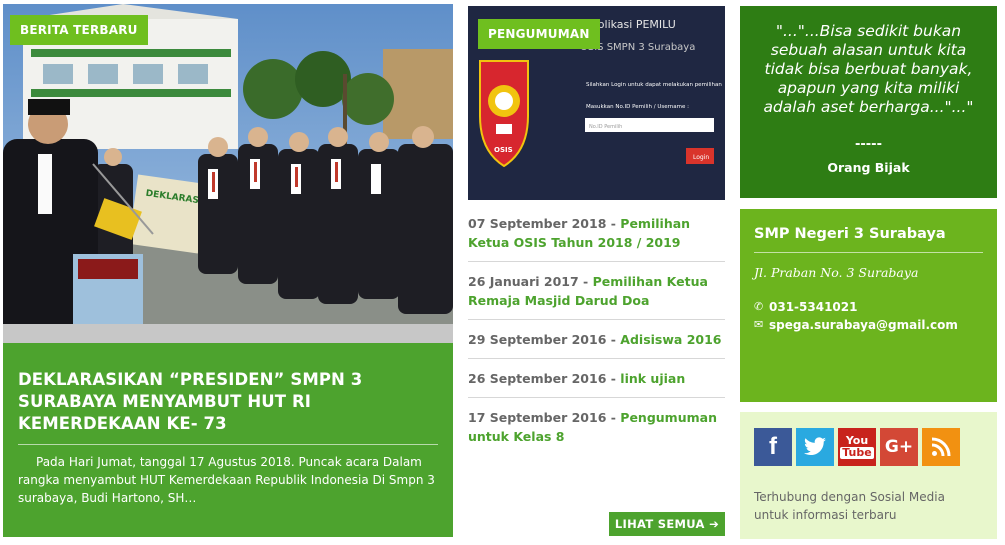 The image size is (1005, 545). I want to click on announcement-date: 17 September 2016, so click(537, 417).